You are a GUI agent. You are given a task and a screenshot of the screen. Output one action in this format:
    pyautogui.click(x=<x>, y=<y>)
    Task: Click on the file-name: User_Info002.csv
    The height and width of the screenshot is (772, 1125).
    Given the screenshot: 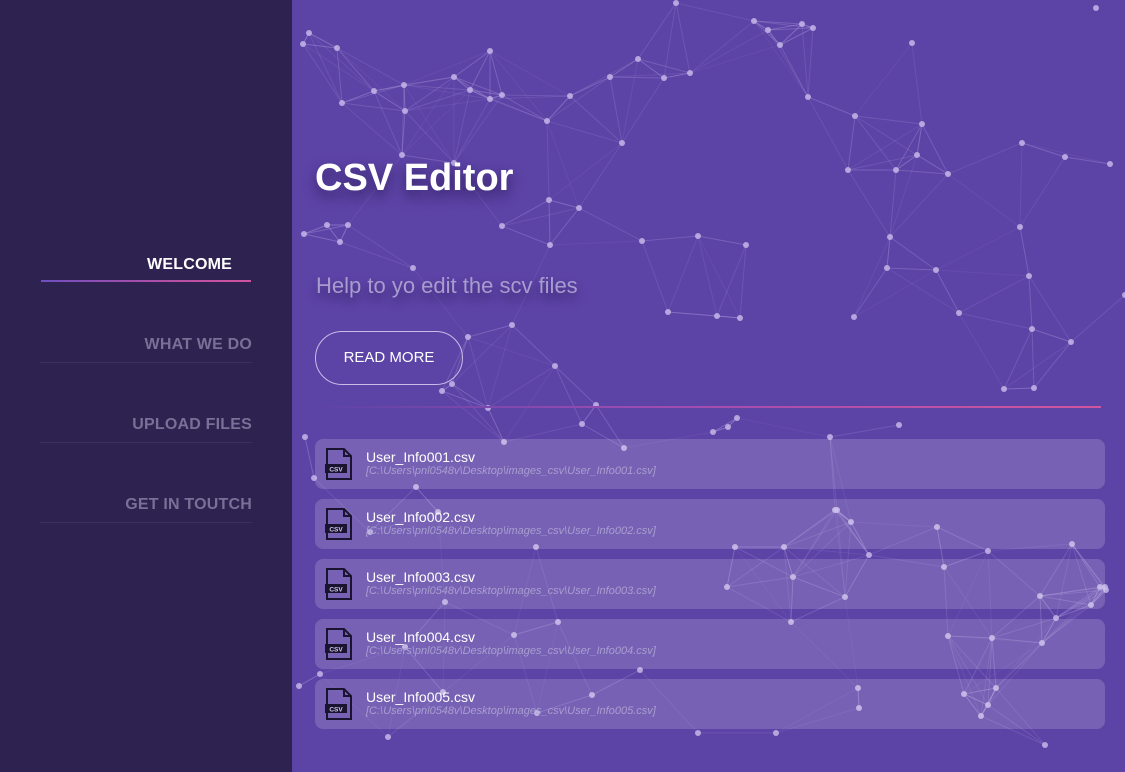 What is the action you would take?
    pyautogui.click(x=420, y=517)
    